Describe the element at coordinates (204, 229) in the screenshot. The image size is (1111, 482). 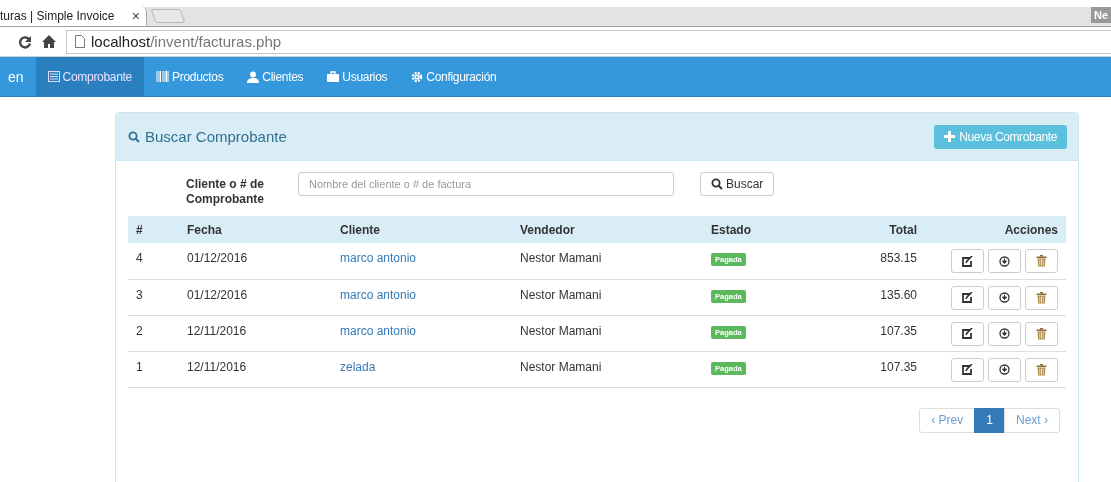
I see `column-header: Fecha` at that location.